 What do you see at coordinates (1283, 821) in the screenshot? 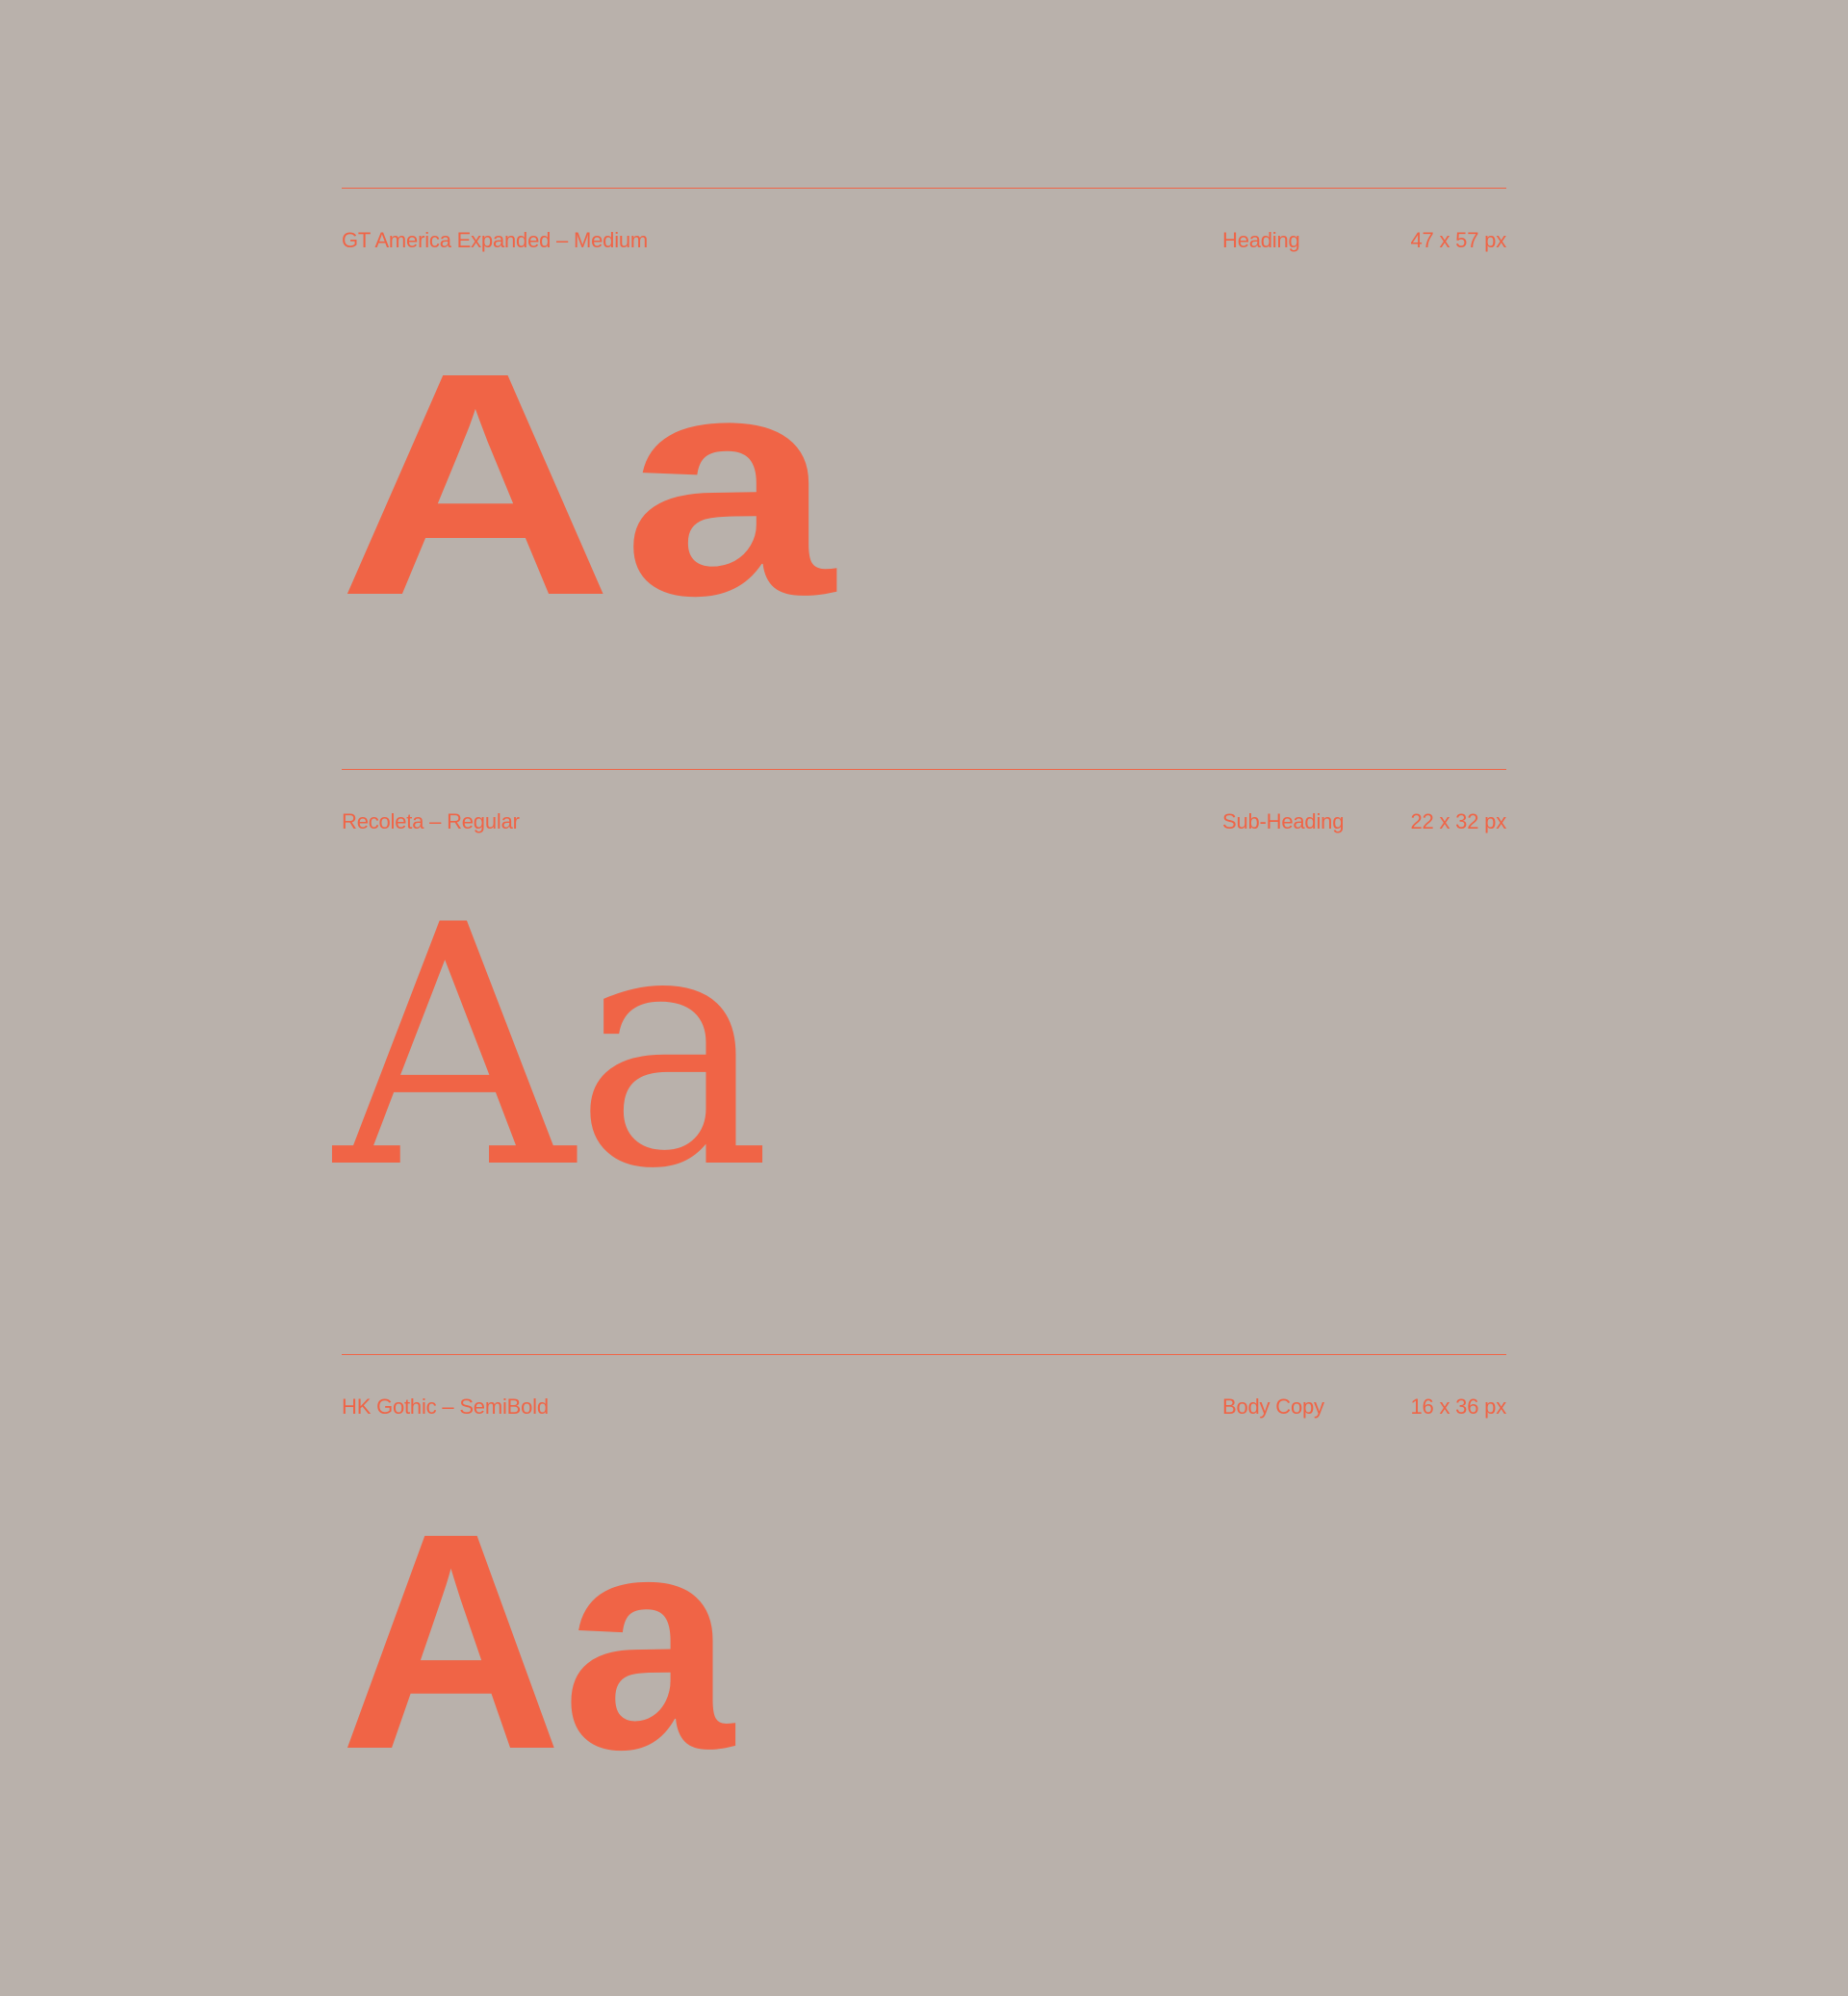
I see `type-role-label: Sub-Heading` at bounding box center [1283, 821].